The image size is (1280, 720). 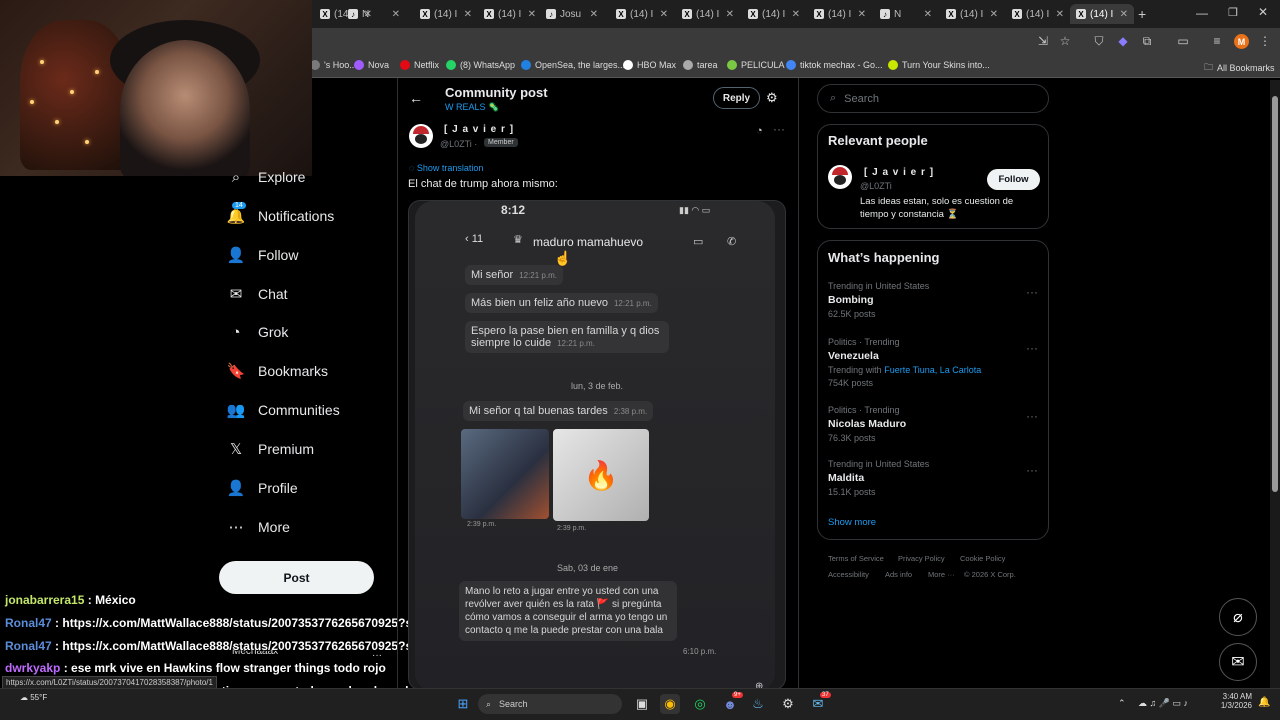 I want to click on nav-item-notifications: 🔔 14 Notifications, so click(x=280, y=213).